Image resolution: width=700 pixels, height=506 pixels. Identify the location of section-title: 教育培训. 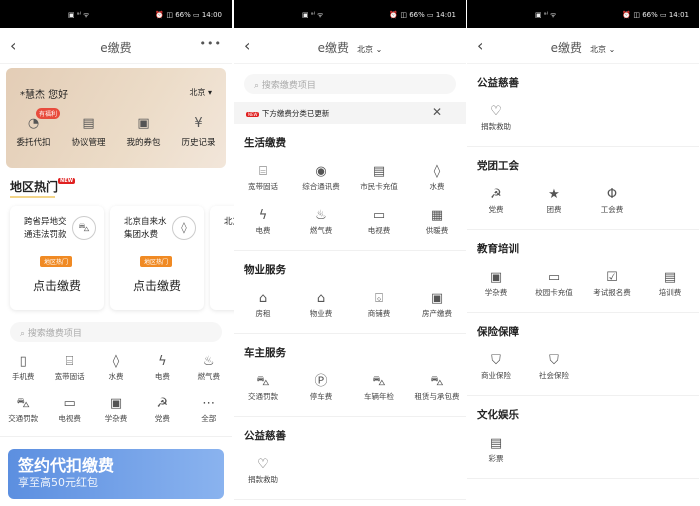
(498, 249).